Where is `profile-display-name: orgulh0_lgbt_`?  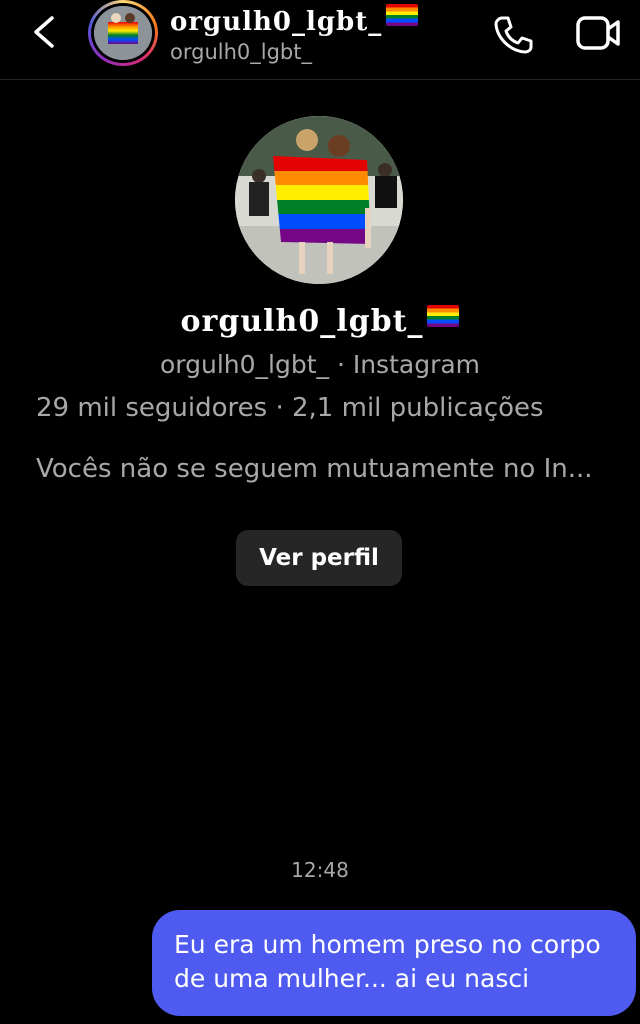
profile-display-name: orgulh0_lgbt_ is located at coordinates (320, 321).